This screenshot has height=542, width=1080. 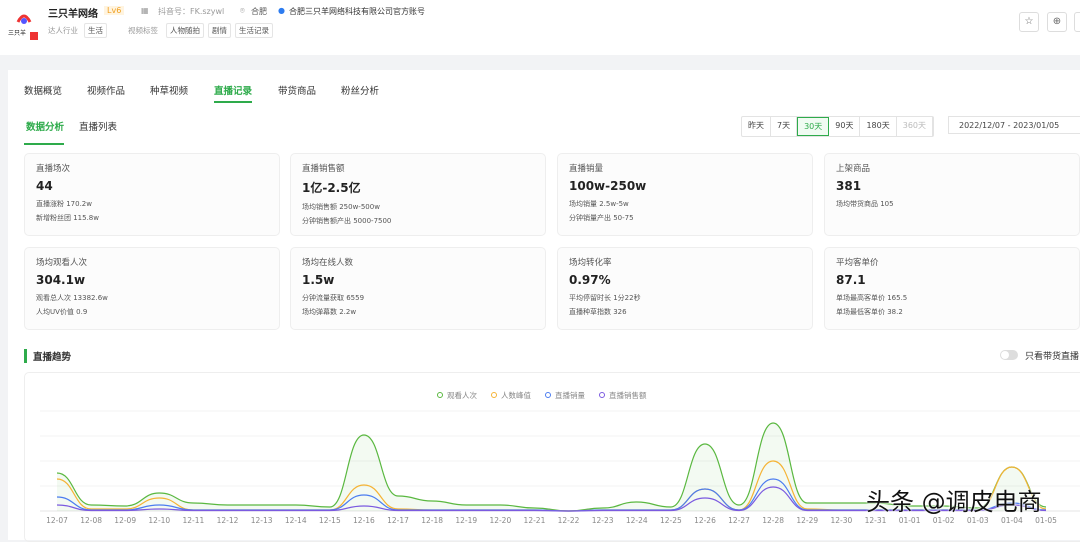 I want to click on range-360d: 360天, so click(x=915, y=126).